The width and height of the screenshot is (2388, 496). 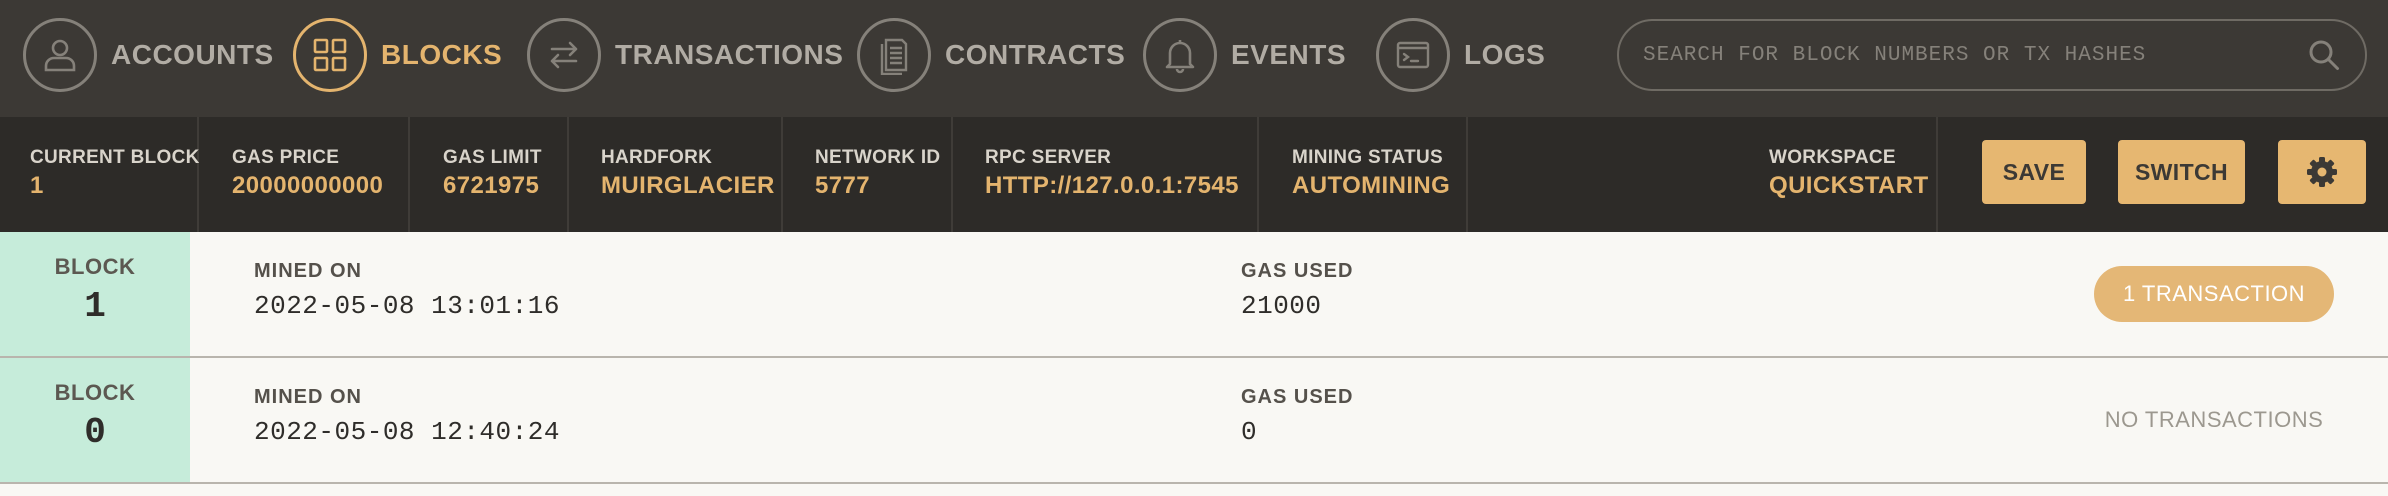 What do you see at coordinates (842, 185) in the screenshot?
I see `network-id-value: 5777` at bounding box center [842, 185].